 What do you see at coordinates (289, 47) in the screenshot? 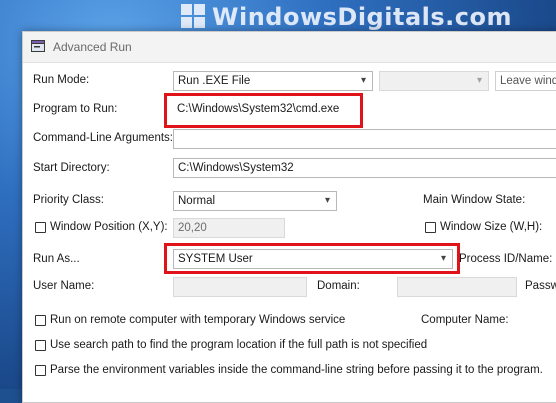
I see `title-bar: Advanced Run` at bounding box center [289, 47].